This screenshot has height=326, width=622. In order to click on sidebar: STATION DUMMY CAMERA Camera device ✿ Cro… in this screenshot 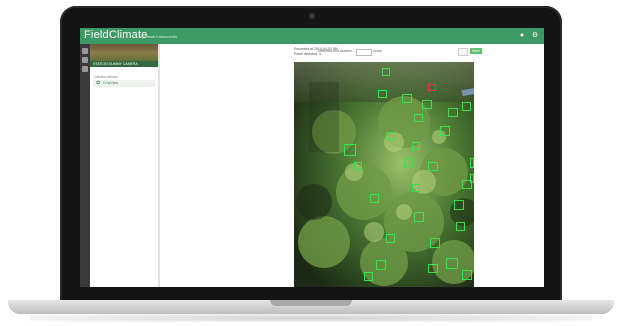, I will do `click(125, 165)`.